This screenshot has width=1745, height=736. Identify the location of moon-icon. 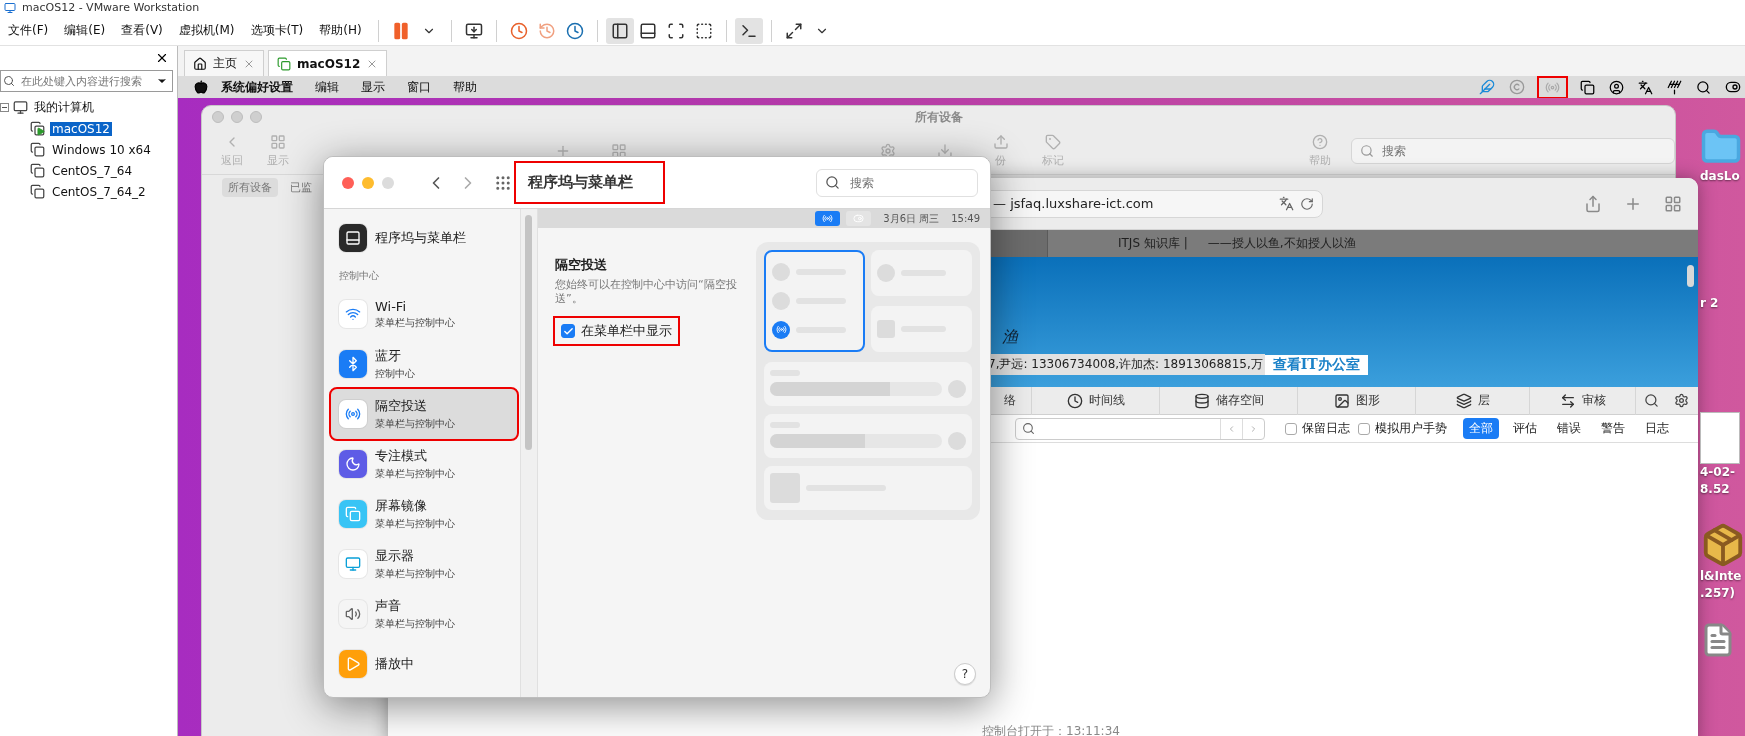
(353, 464).